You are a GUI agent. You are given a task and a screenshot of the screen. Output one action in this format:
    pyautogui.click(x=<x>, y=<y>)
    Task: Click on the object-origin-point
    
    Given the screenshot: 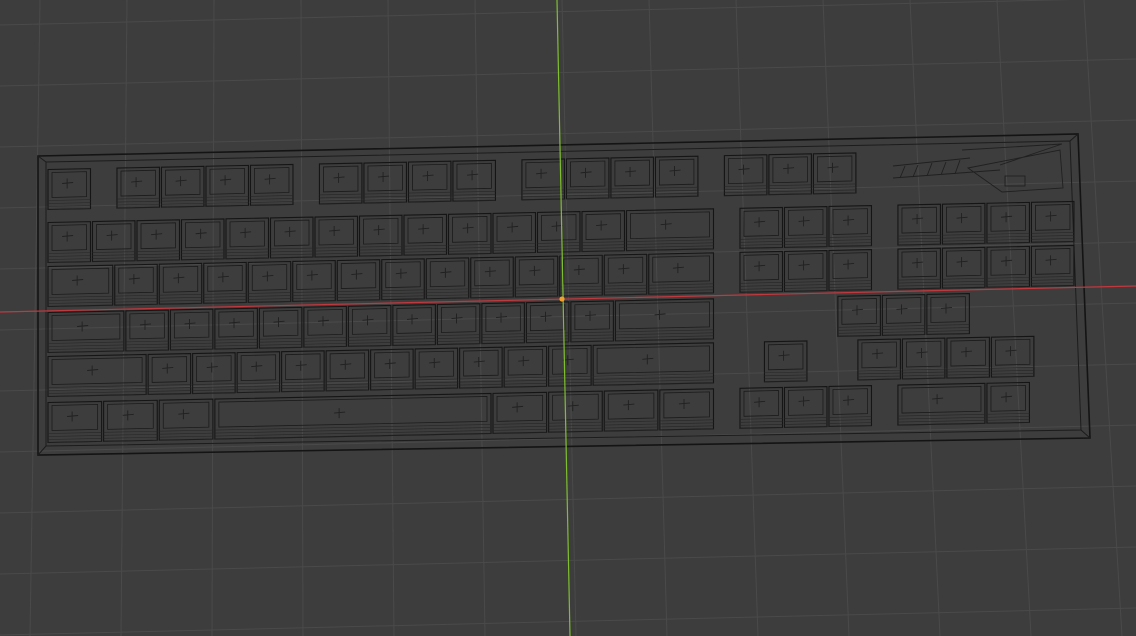 What is the action you would take?
    pyautogui.click(x=562, y=299)
    